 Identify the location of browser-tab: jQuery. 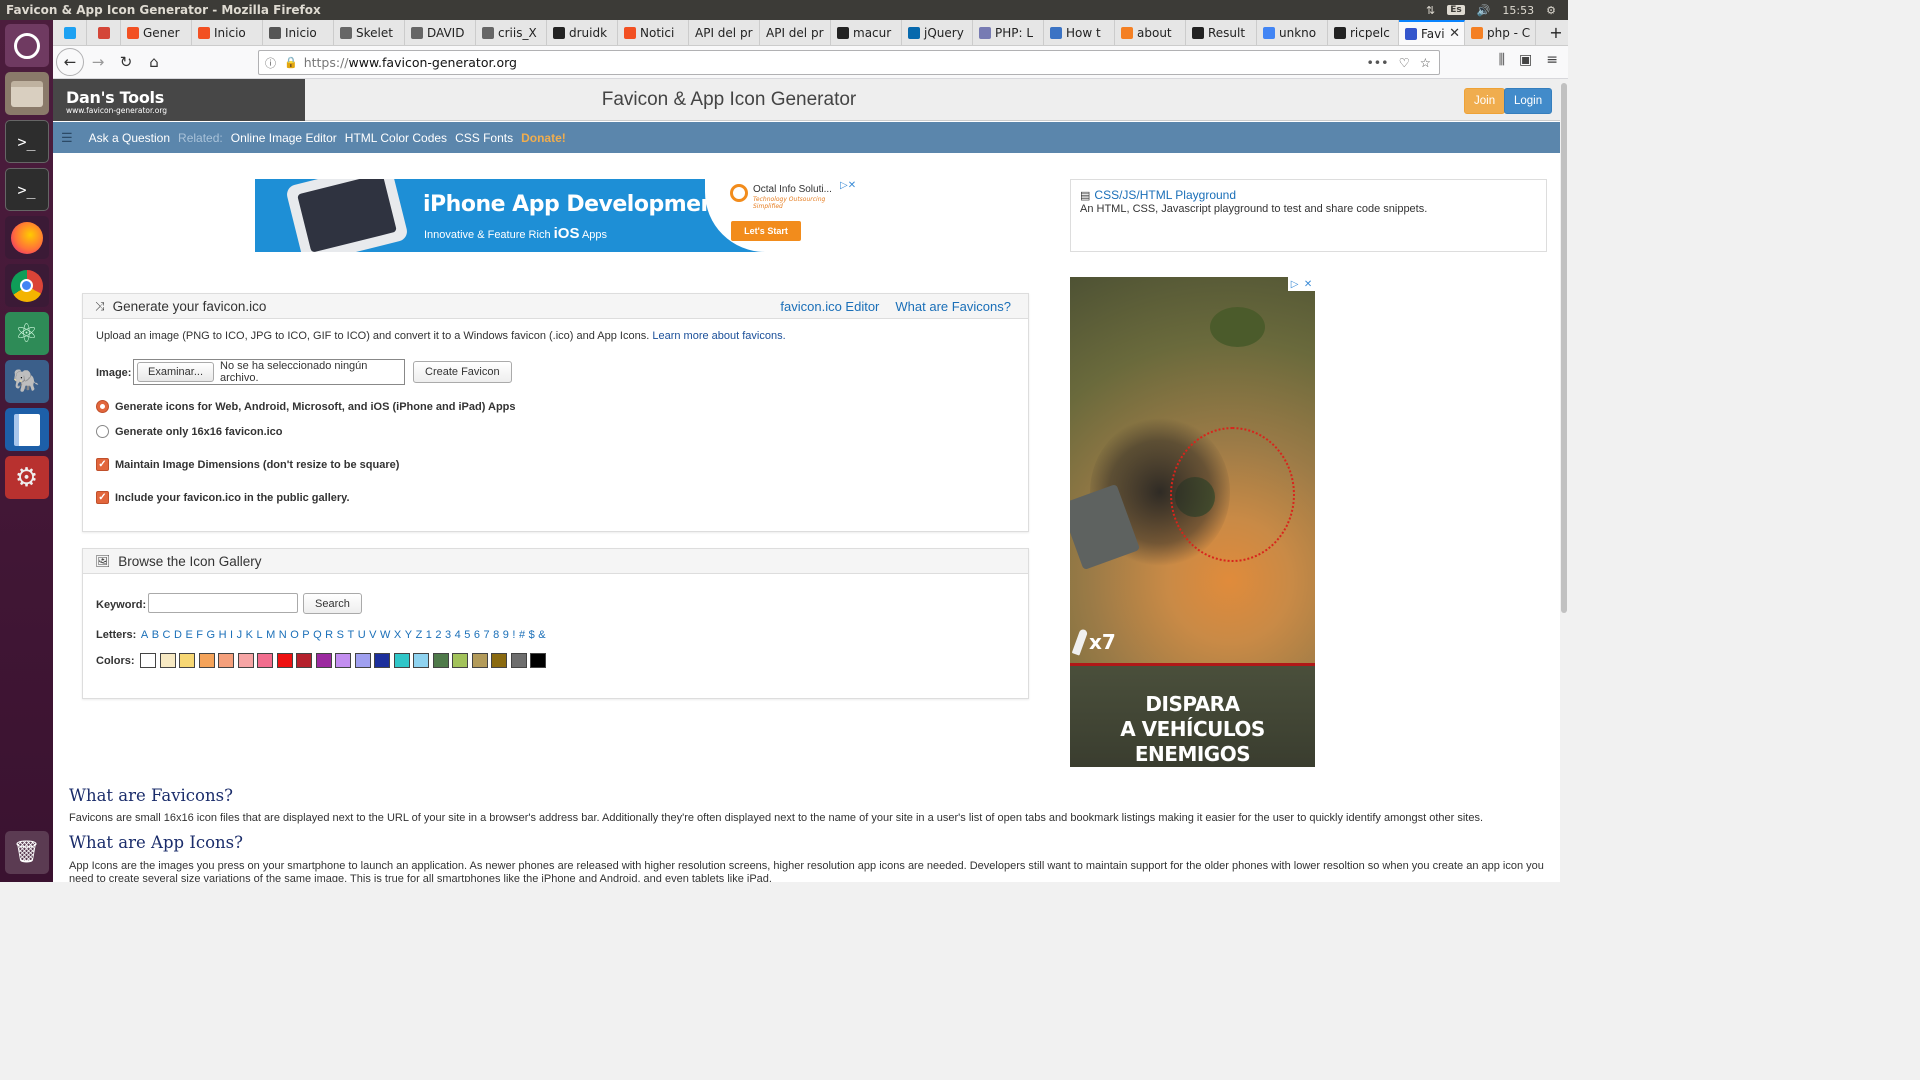
(937, 32).